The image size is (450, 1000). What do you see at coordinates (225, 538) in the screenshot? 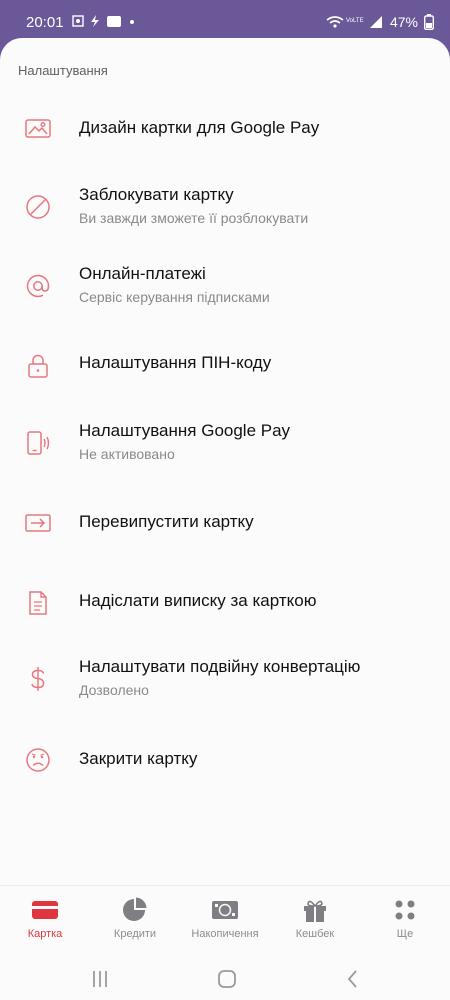
I see `menu-item-reissue-card: Перевипустити картку` at bounding box center [225, 538].